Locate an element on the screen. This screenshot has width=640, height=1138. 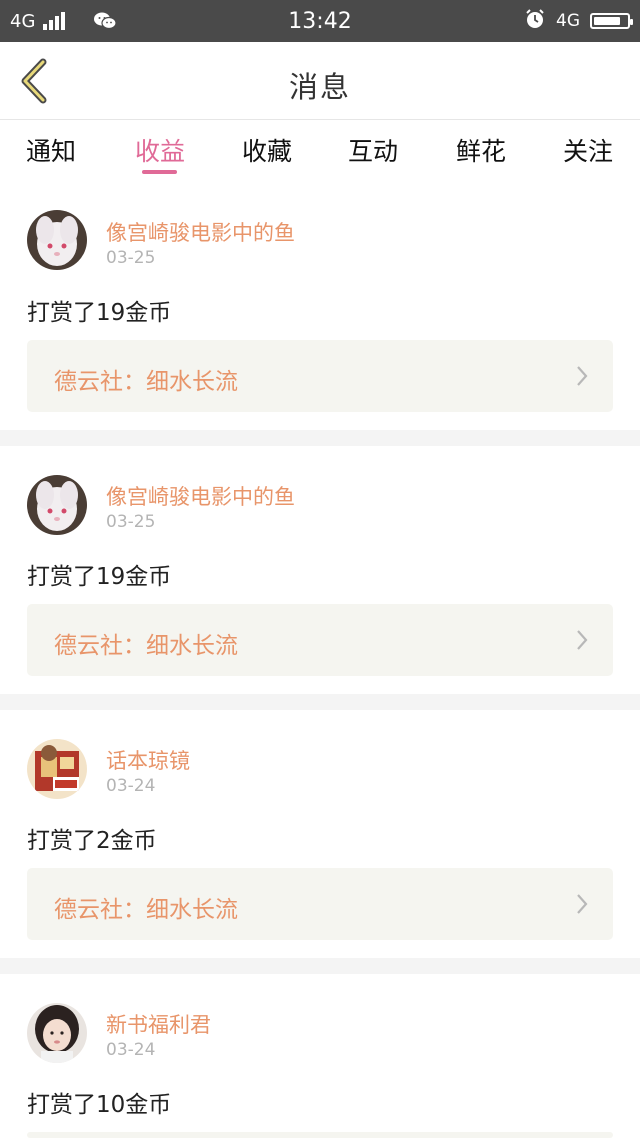
active-tab-indicator is located at coordinates (159, 172).